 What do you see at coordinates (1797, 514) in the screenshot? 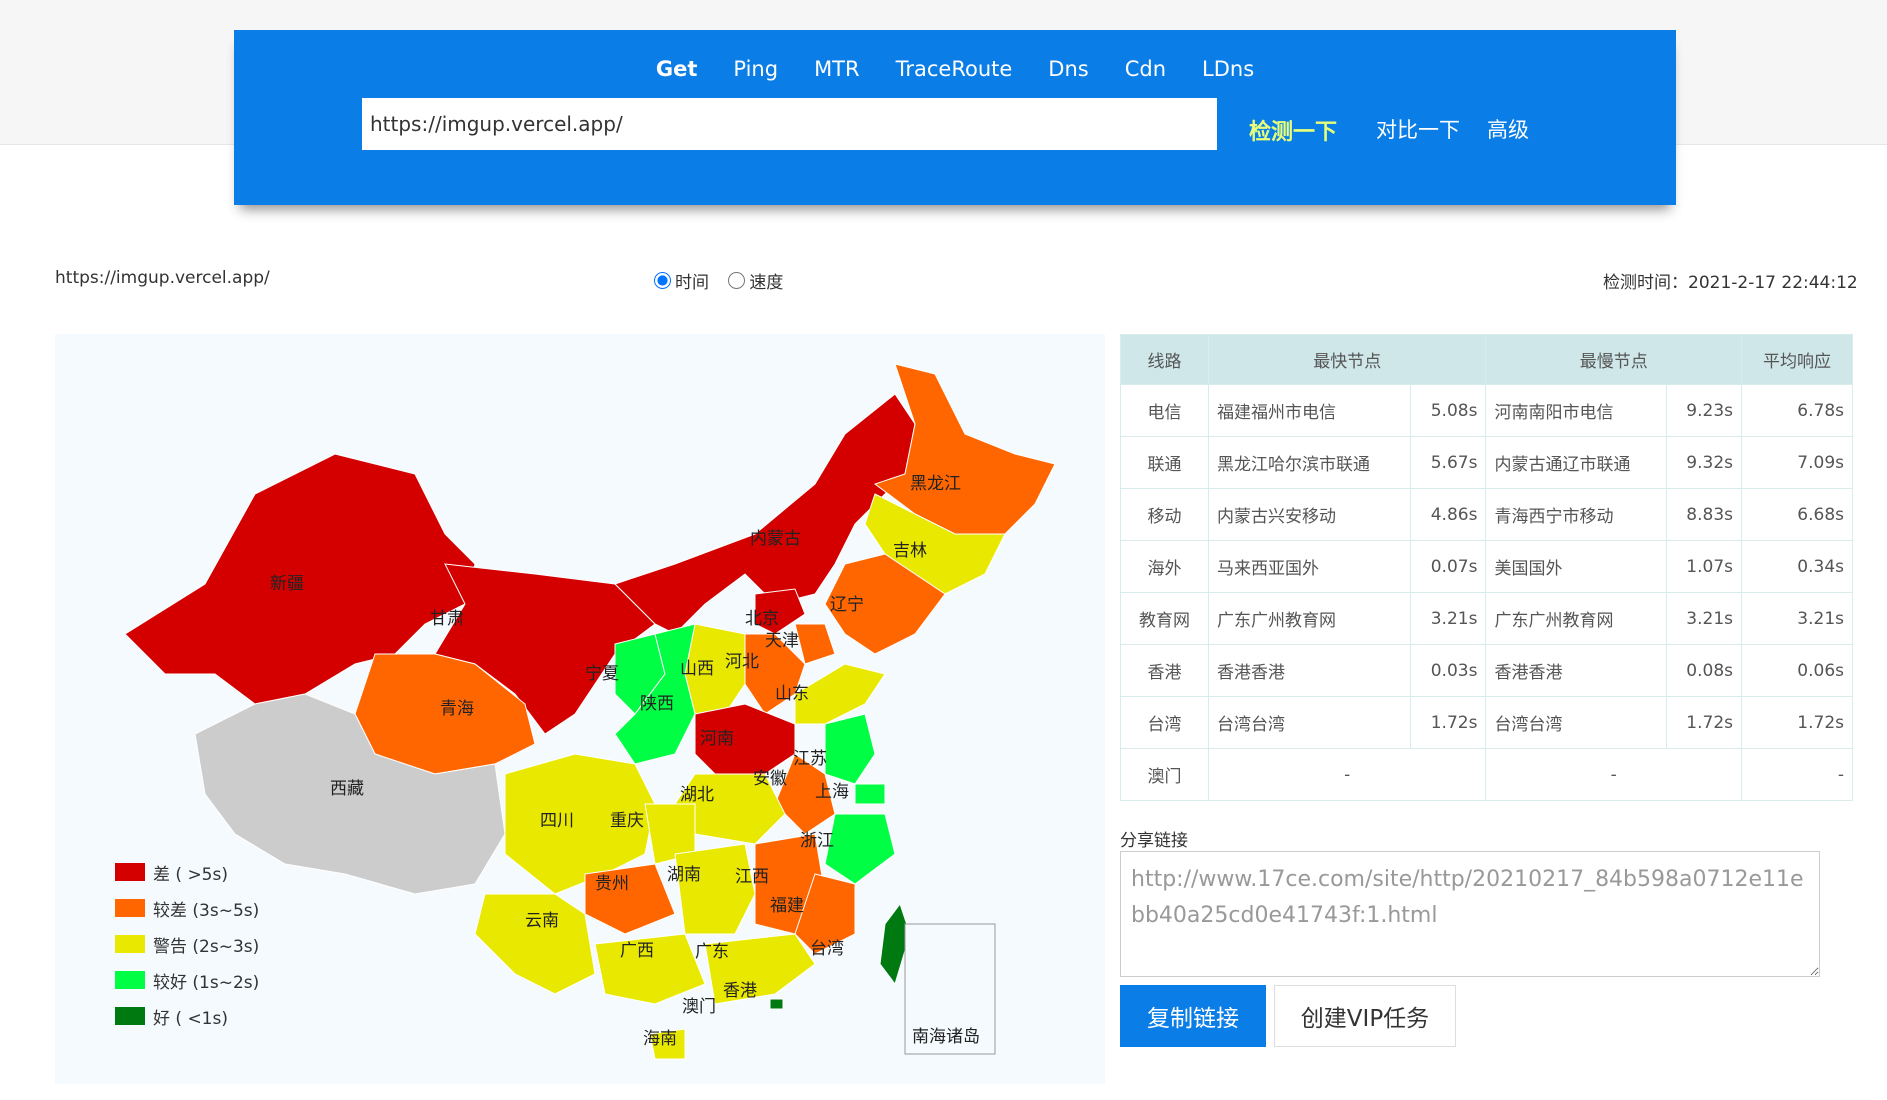
I see `row-average: 6.68s` at bounding box center [1797, 514].